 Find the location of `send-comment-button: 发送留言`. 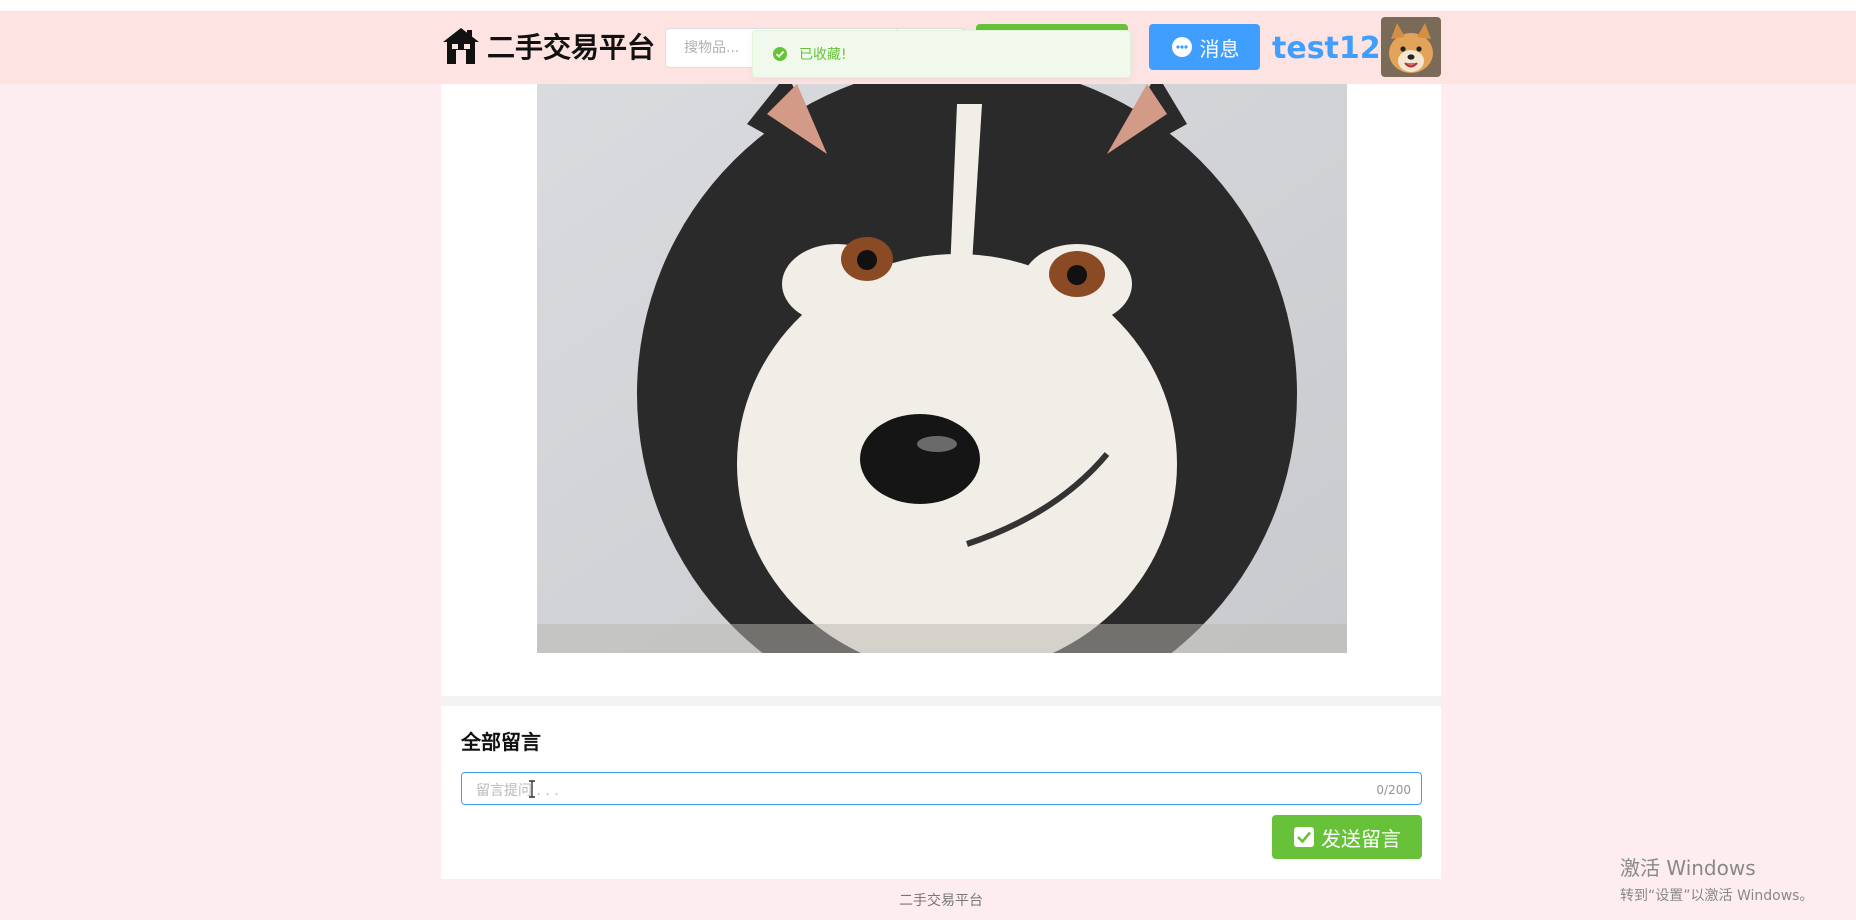

send-comment-button: 发送留言 is located at coordinates (1347, 837).